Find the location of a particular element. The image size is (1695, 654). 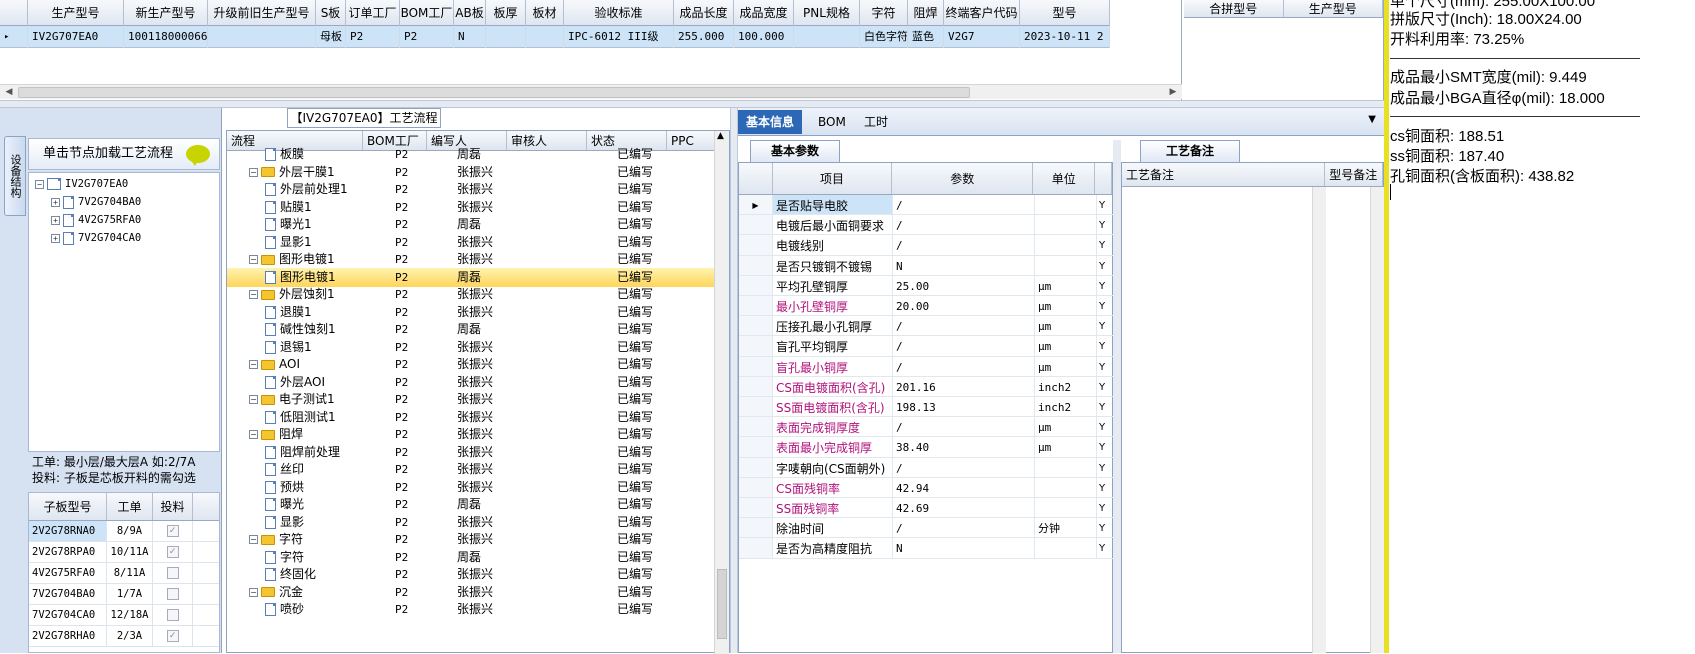

param-value-cell: 201.16 is located at coordinates (964, 386).